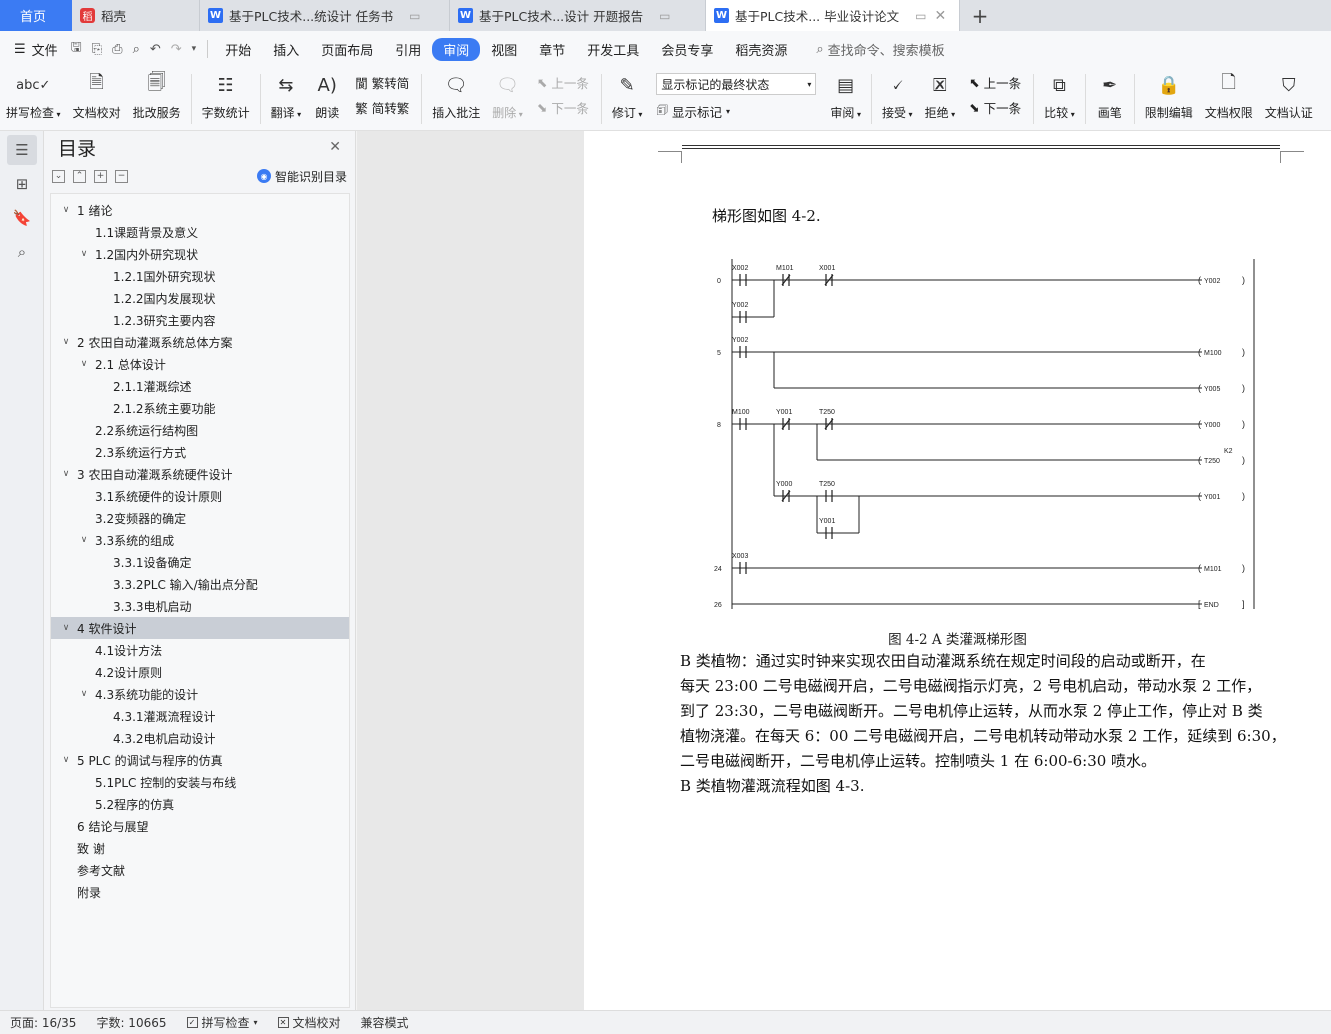 Image resolution: width=1331 pixels, height=1034 pixels. Describe the element at coordinates (200, 540) in the screenshot. I see `toc-item: ∨ 3.3系统的组成` at that location.